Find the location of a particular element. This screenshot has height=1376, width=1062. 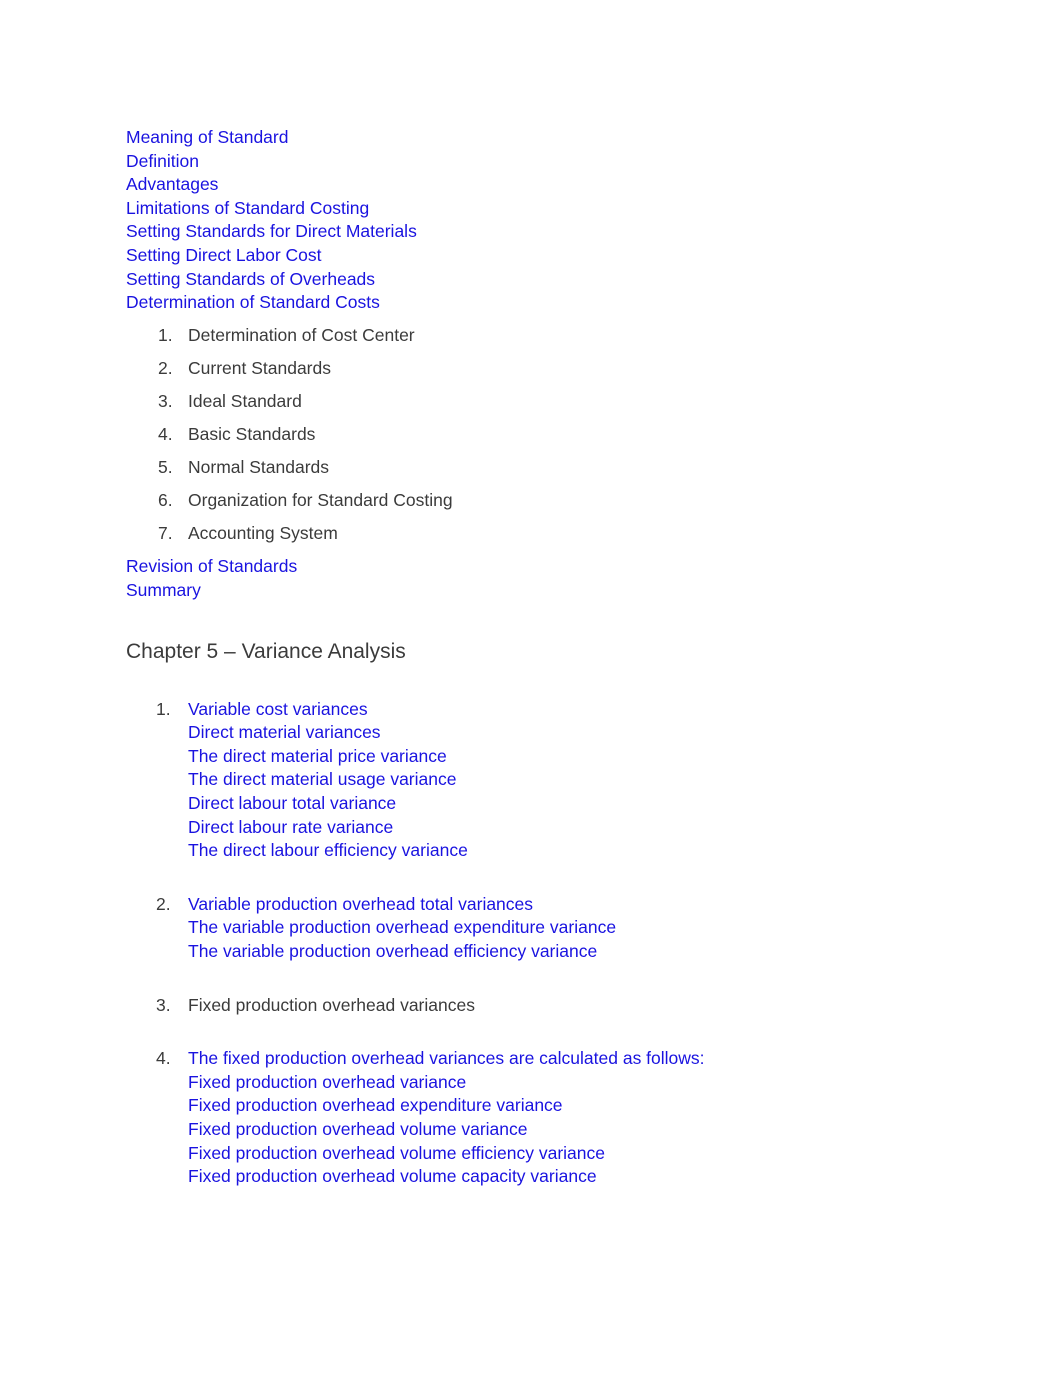

variance-link: Fixed production overhead variance is located at coordinates (562, 1083).